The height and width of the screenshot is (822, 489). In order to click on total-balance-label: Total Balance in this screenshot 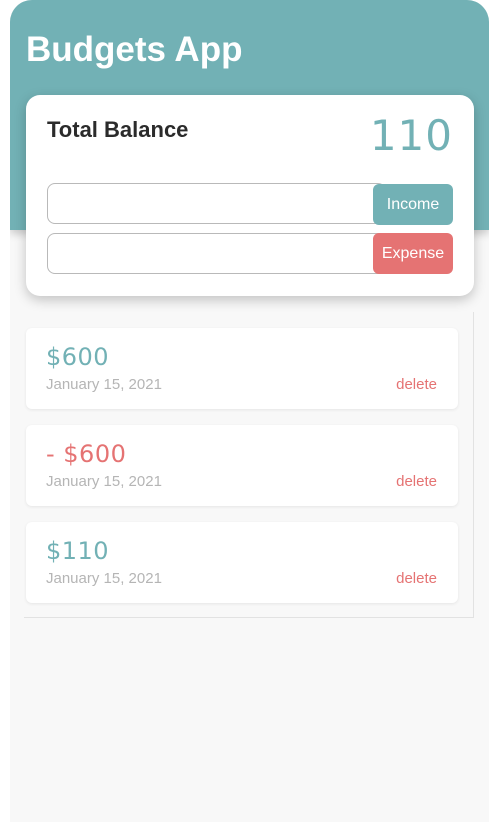, I will do `click(118, 129)`.